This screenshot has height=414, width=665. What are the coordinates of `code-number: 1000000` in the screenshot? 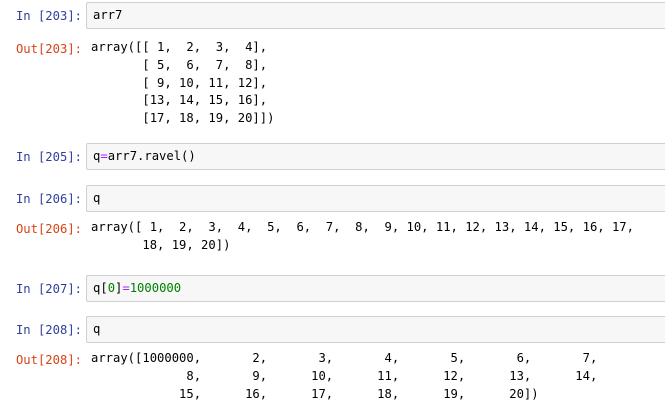 It's located at (155, 288).